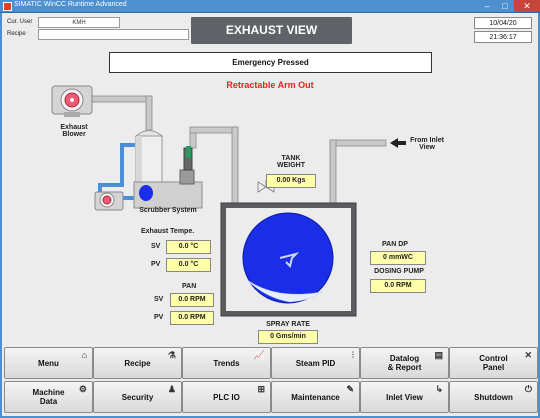 This screenshot has width=540, height=418. I want to click on machine-data-icon: ⚙, so click(82, 389).